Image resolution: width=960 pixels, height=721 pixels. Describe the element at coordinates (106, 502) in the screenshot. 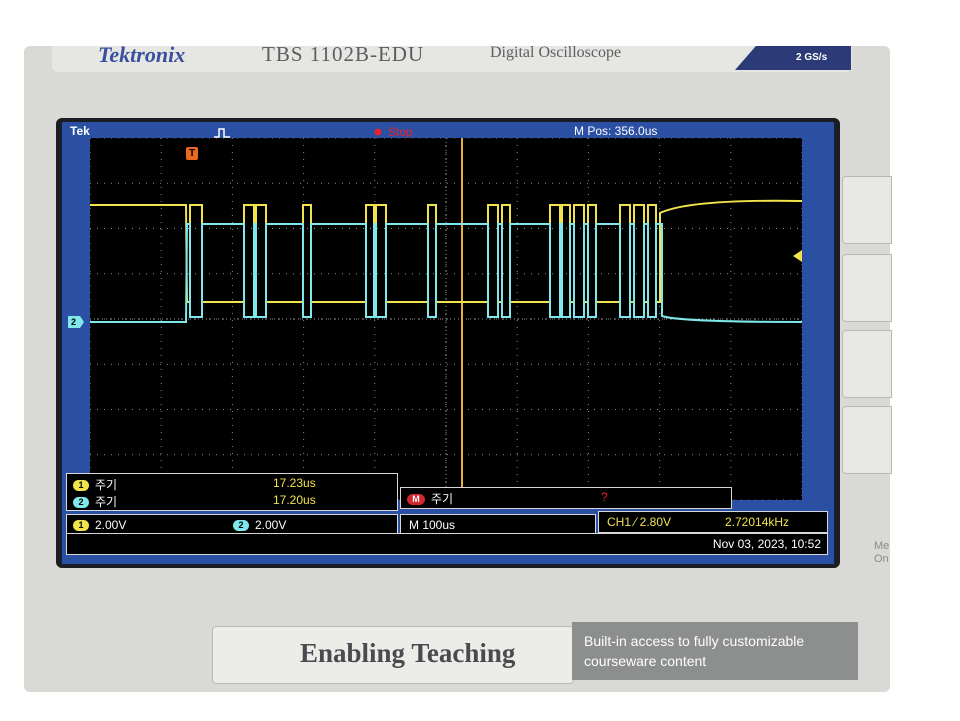

I see `ch2-period-label: 주기` at that location.